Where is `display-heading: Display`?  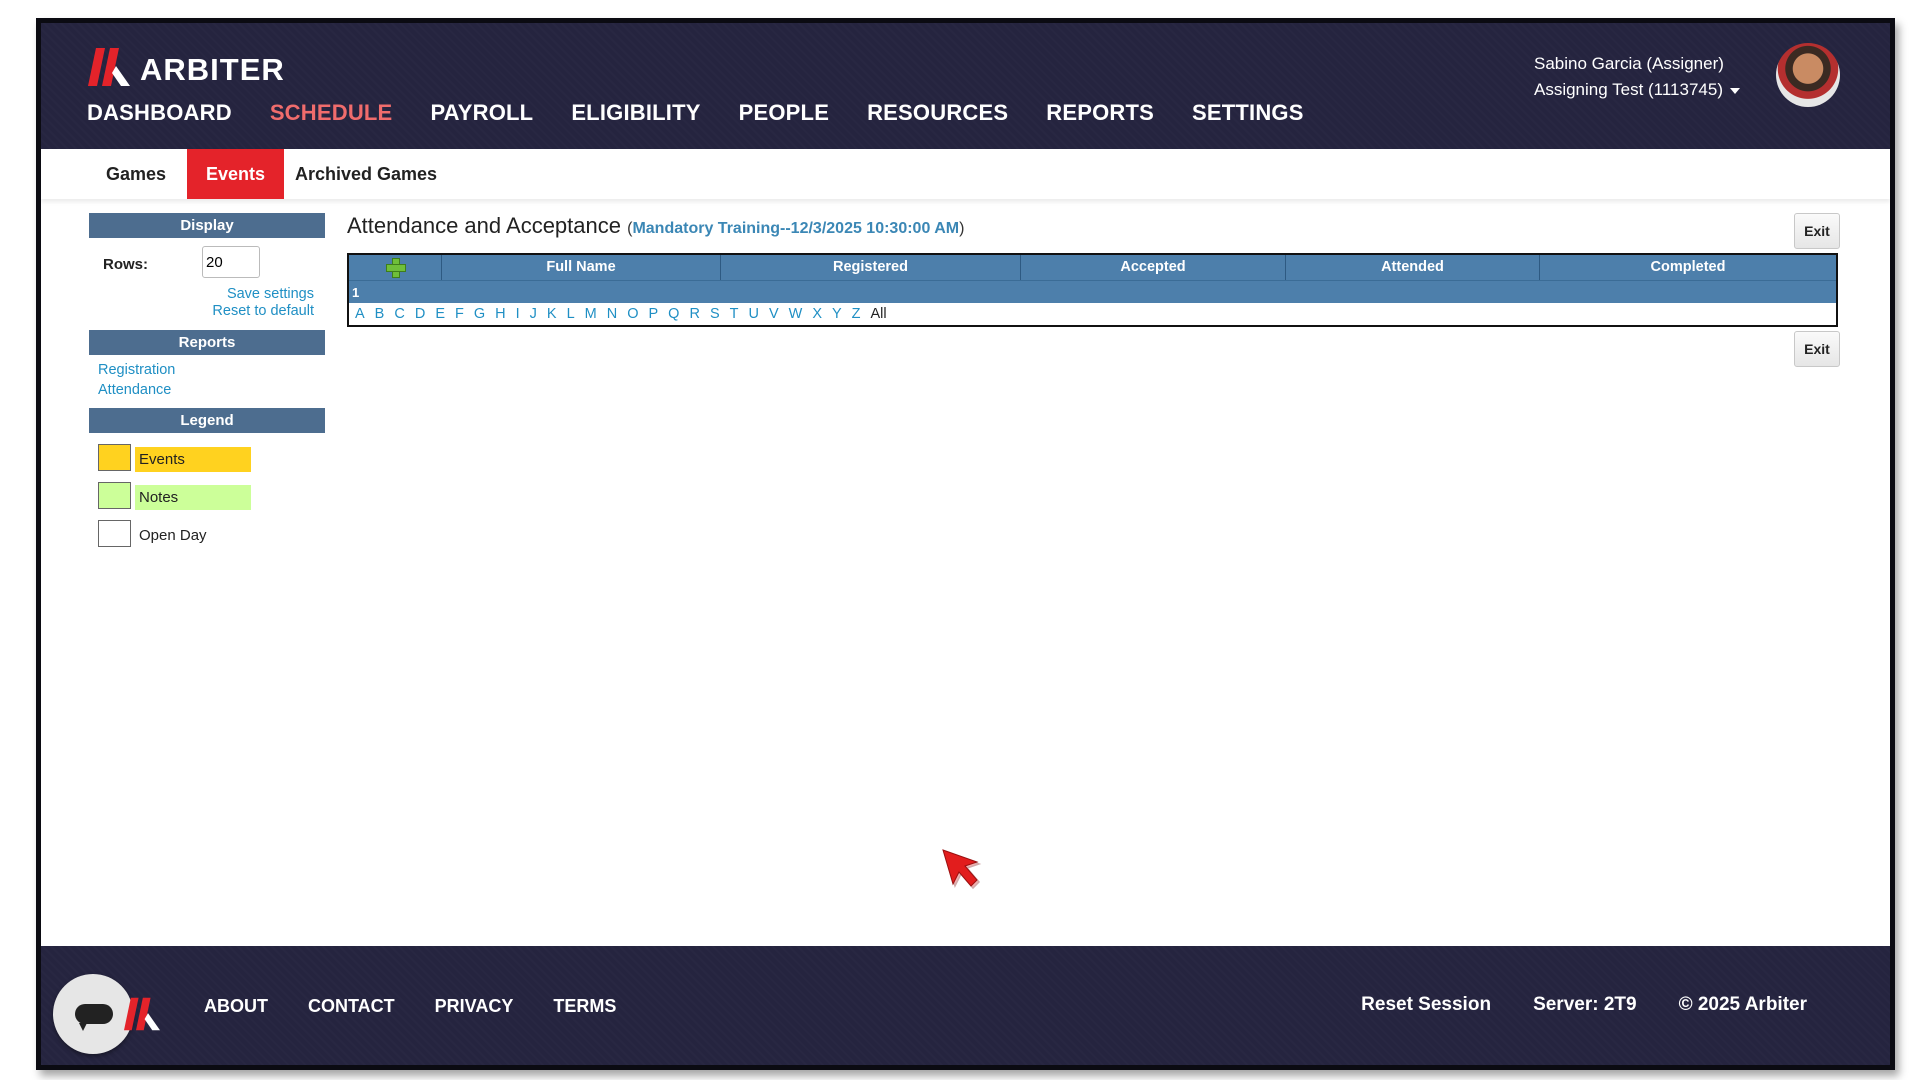 display-heading: Display is located at coordinates (207, 225).